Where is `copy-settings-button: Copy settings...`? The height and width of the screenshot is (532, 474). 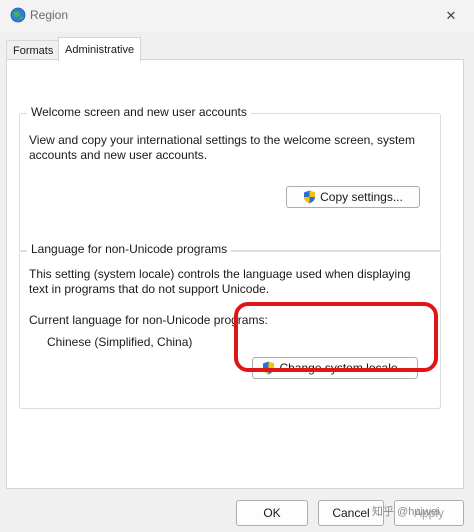 copy-settings-button: Copy settings... is located at coordinates (353, 197).